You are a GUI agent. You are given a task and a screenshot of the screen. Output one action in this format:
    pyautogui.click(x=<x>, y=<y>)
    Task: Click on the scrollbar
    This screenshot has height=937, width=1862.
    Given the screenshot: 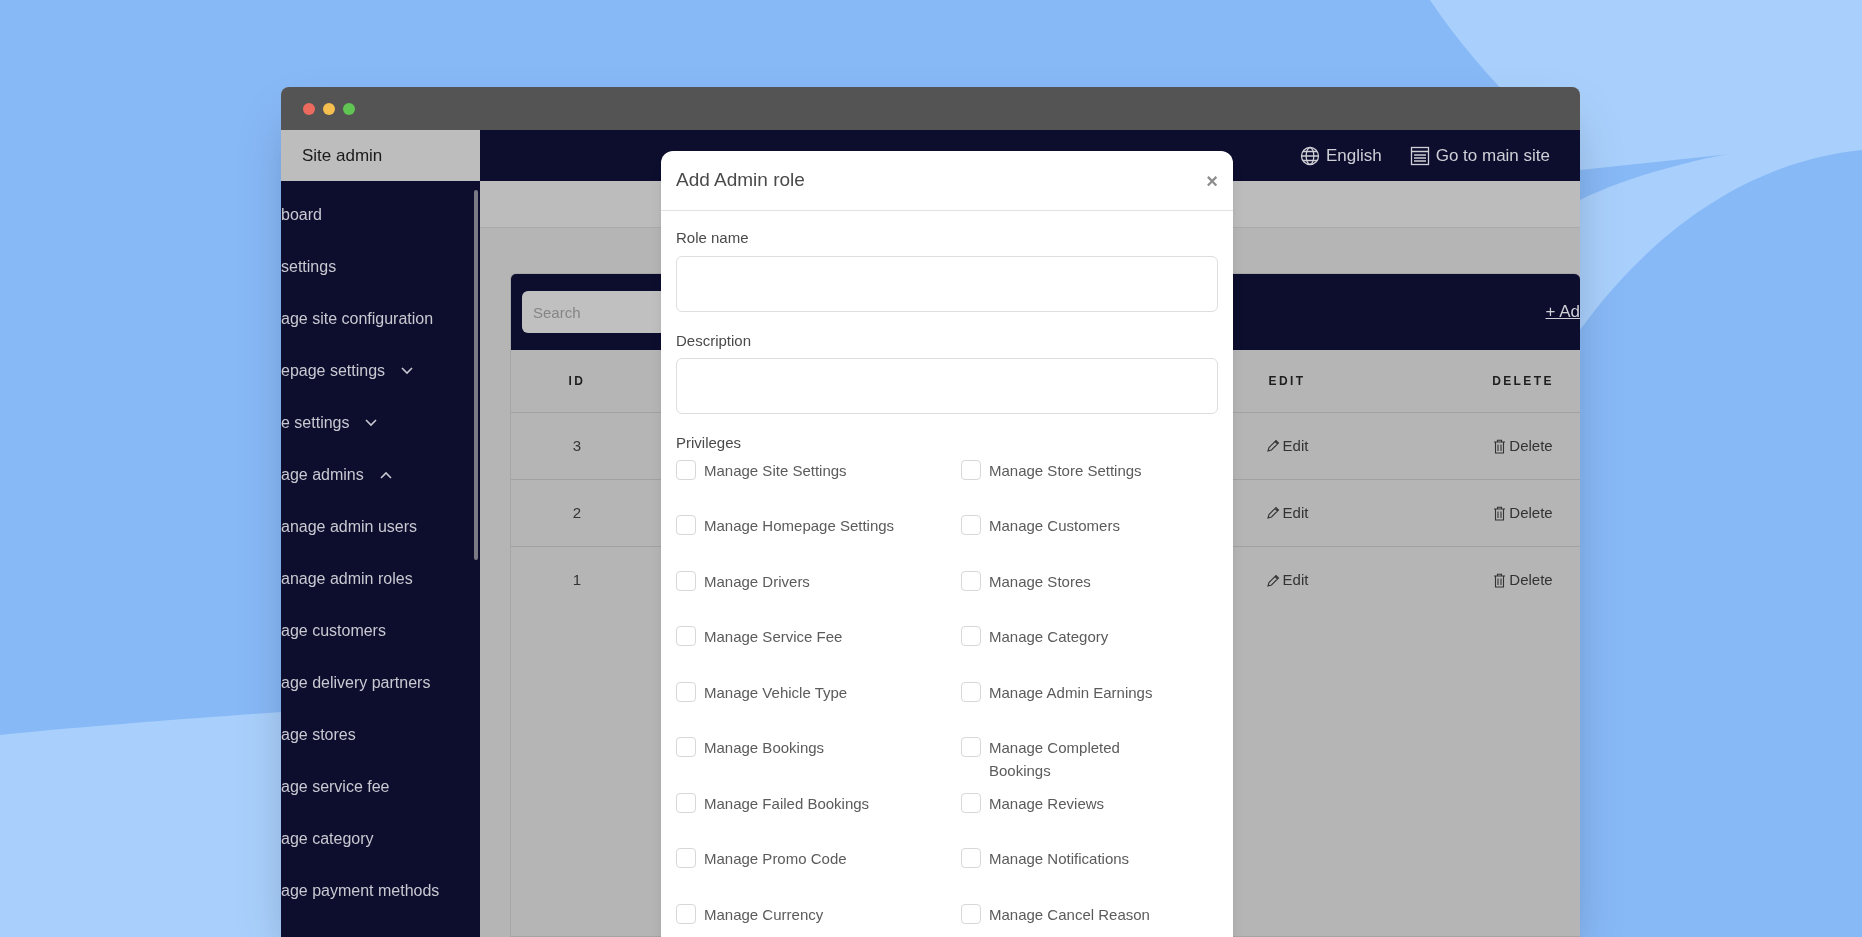 What is the action you would take?
    pyautogui.click(x=476, y=375)
    